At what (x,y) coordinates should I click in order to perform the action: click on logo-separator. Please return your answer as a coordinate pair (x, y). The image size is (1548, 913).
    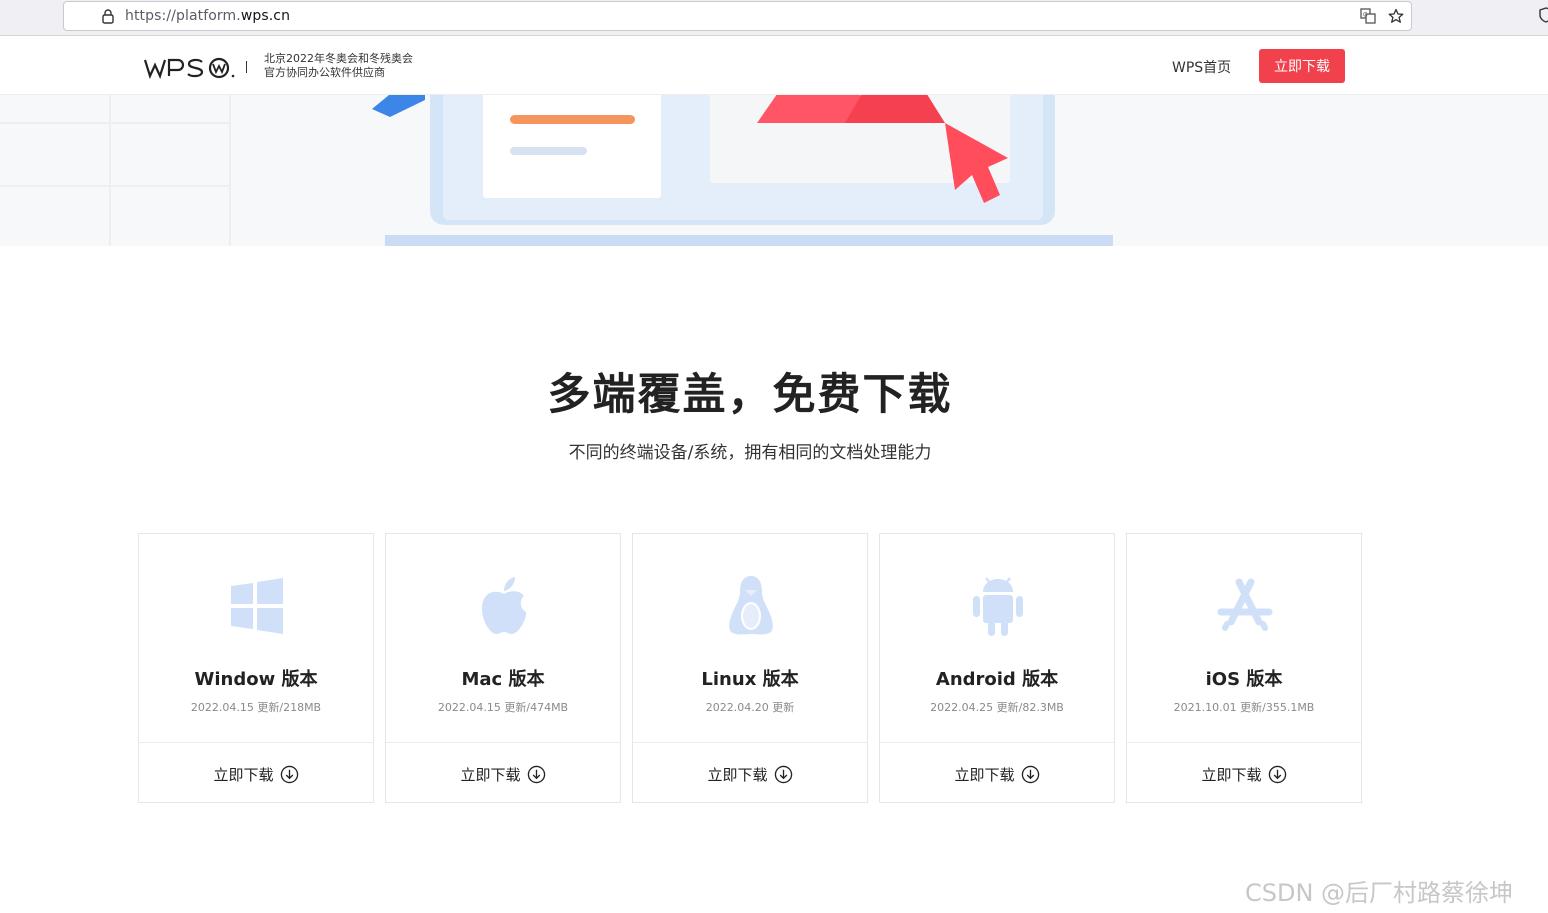
    Looking at the image, I should click on (246, 67).